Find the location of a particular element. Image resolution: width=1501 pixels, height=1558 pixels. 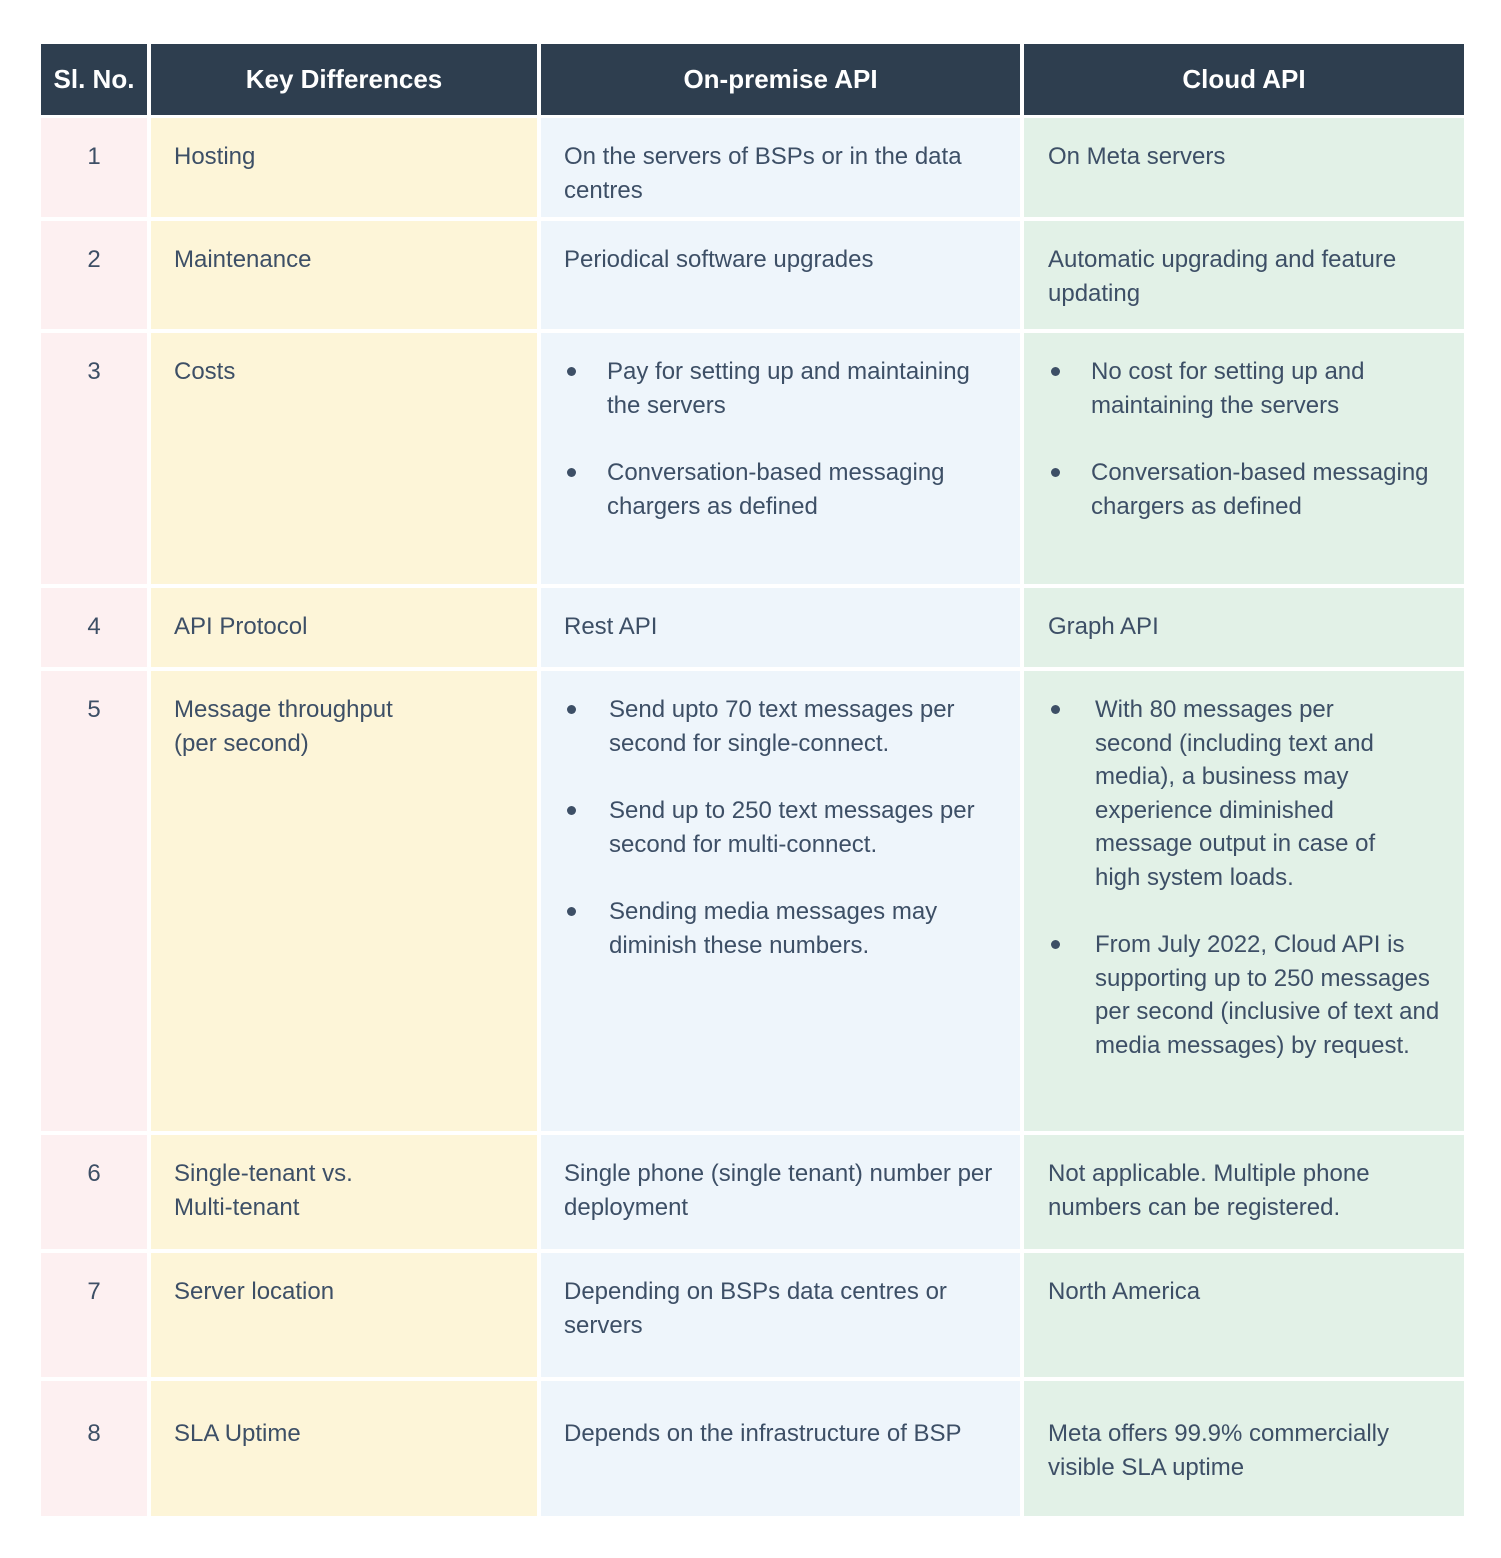

key-difference: SLA Uptime is located at coordinates (344, 1448).